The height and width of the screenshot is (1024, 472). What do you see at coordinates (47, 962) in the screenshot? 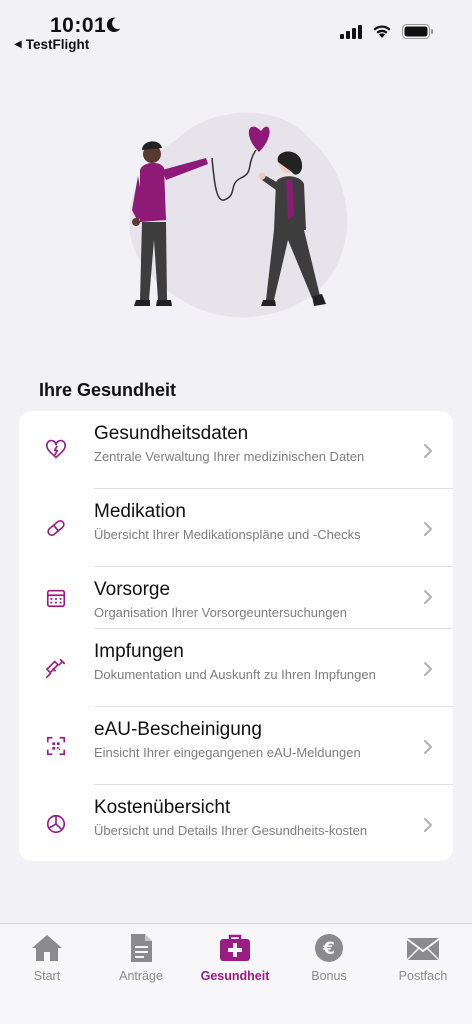
I see `tab-start: Start` at bounding box center [47, 962].